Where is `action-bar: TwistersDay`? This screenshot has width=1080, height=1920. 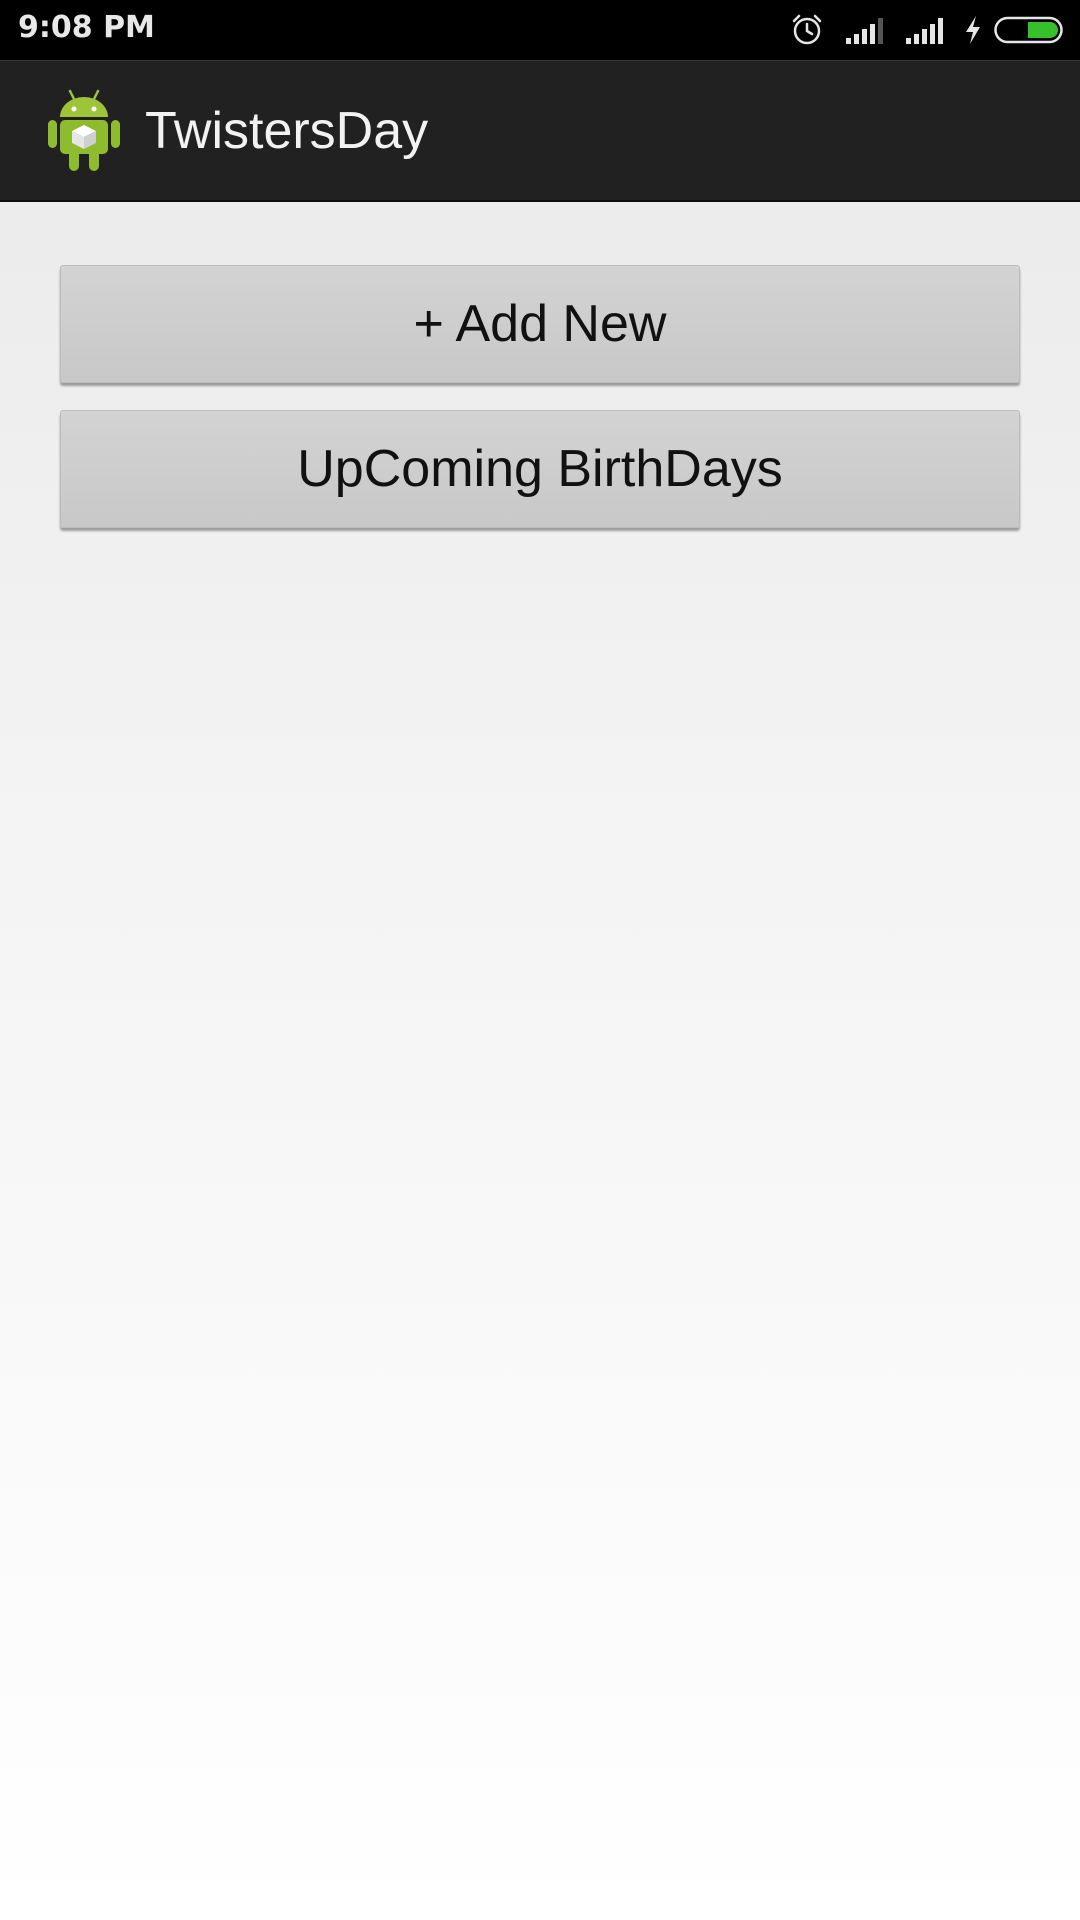
action-bar: TwistersDay is located at coordinates (540, 131).